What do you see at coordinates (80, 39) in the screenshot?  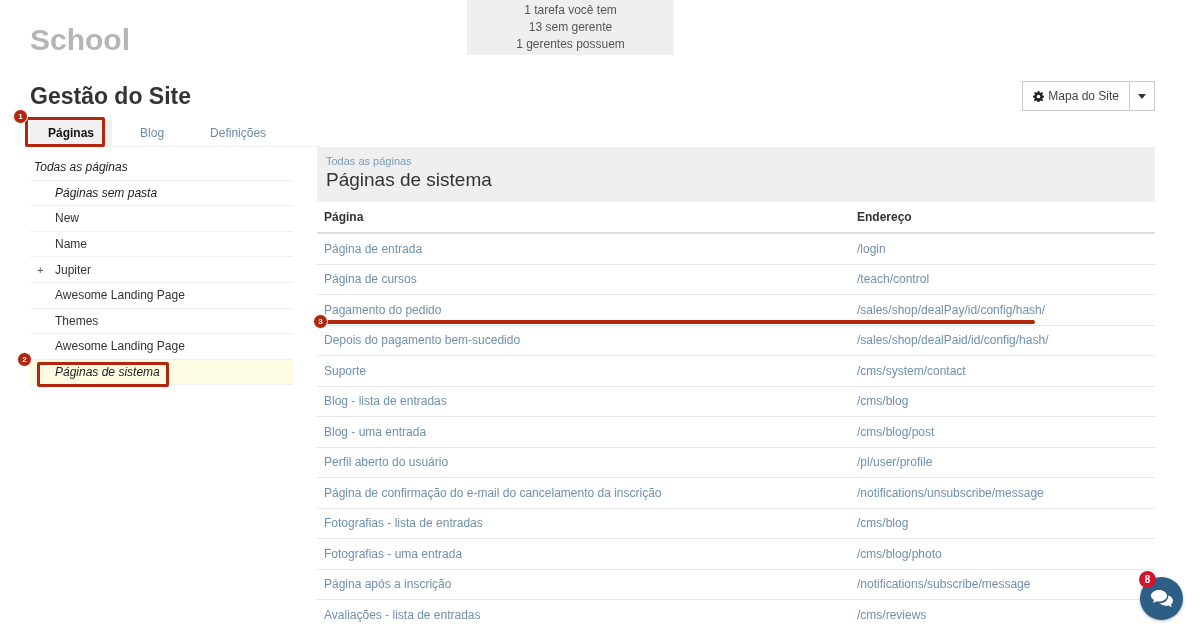 I see `site-logo-text: School` at bounding box center [80, 39].